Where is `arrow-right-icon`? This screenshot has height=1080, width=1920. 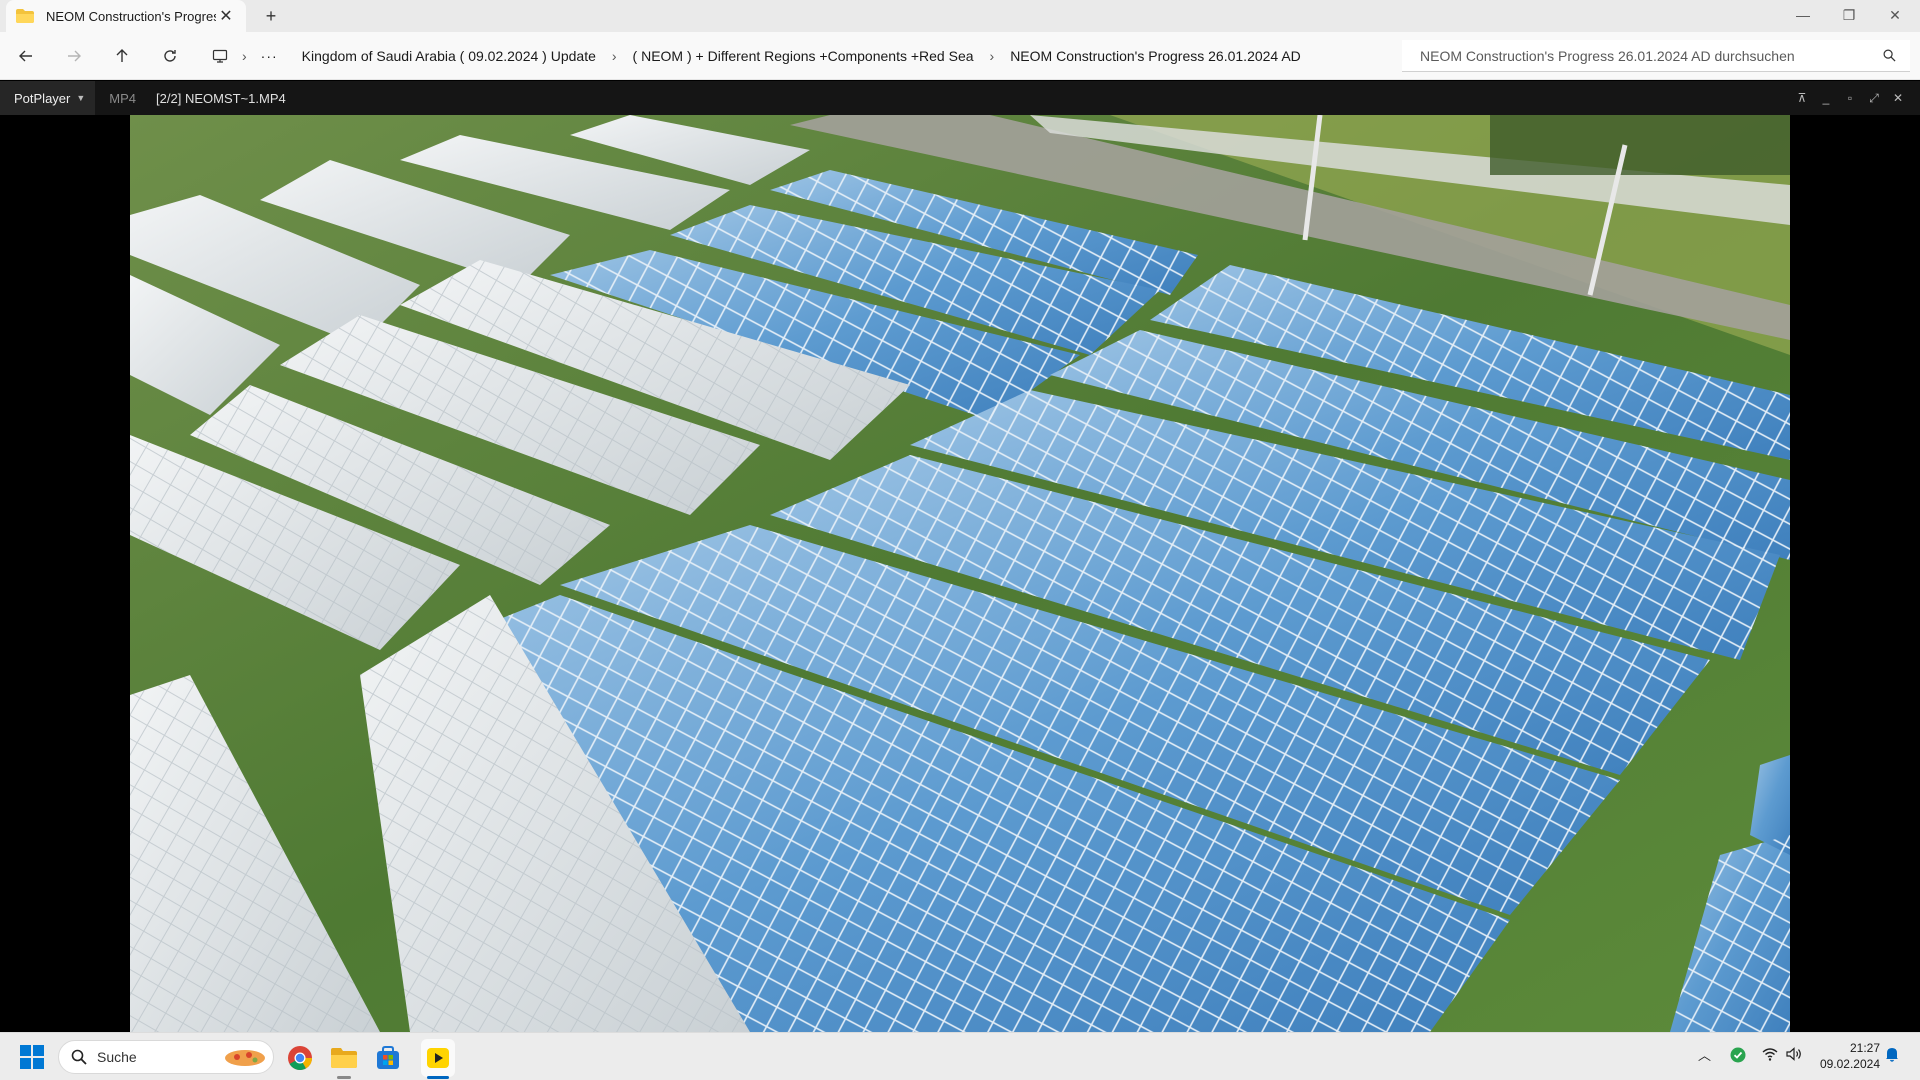 arrow-right-icon is located at coordinates (74, 56).